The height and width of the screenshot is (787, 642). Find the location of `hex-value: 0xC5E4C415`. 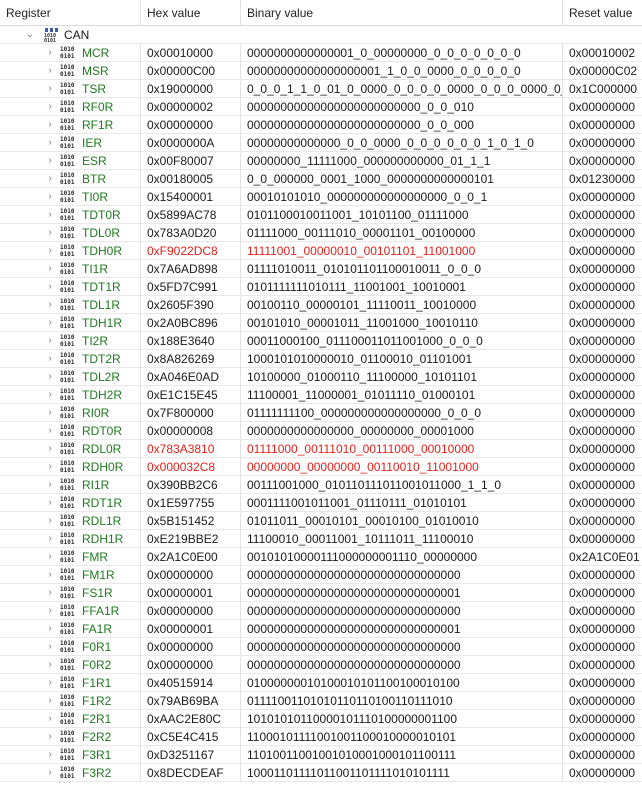

hex-value: 0xC5E4C415 is located at coordinates (190, 737).